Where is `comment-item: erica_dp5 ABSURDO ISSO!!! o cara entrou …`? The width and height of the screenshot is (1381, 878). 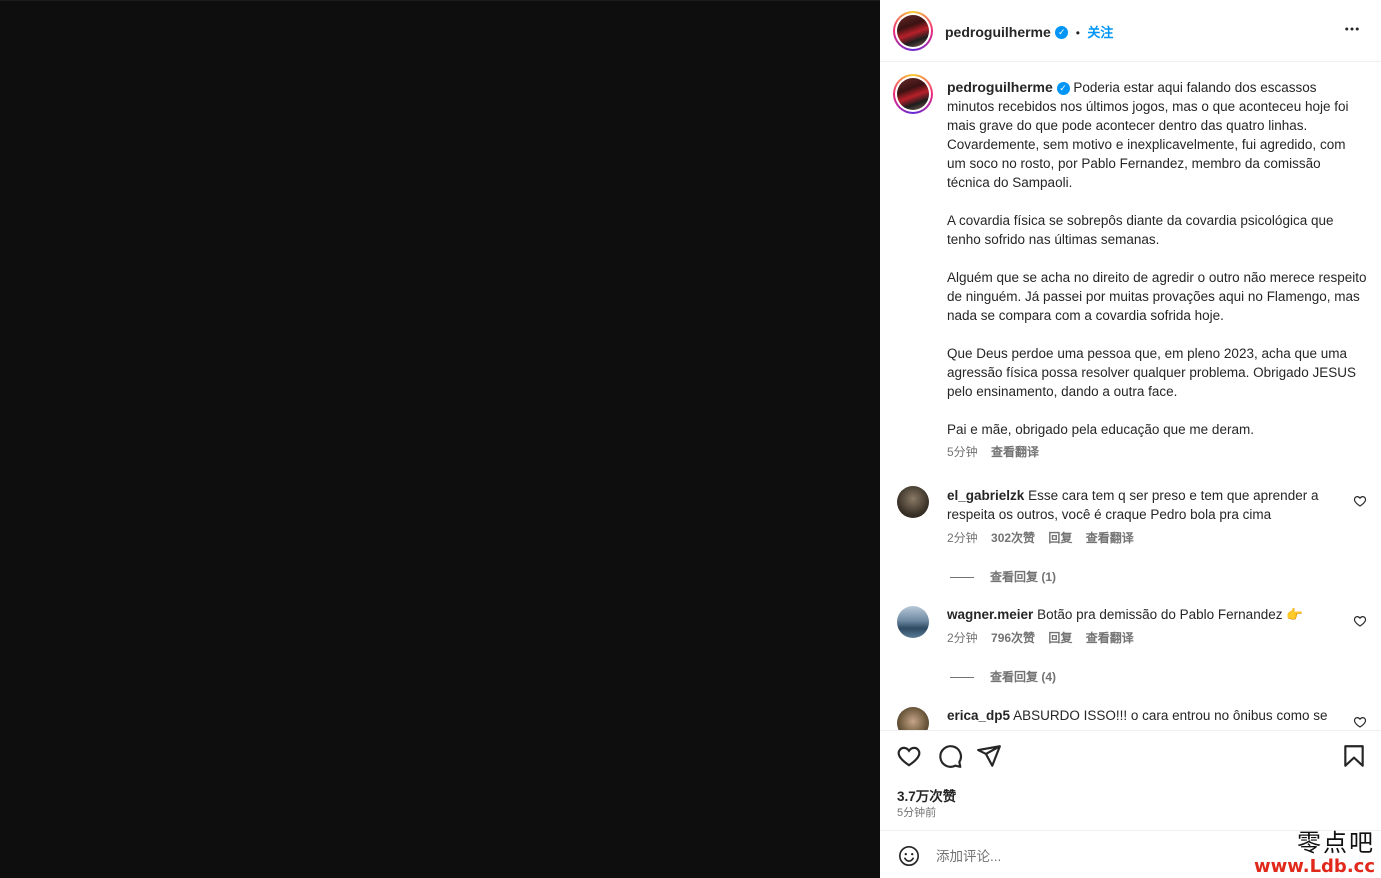 comment-item: erica_dp5 ABSURDO ISSO!!! o cara entrou … is located at coordinates (1130, 716).